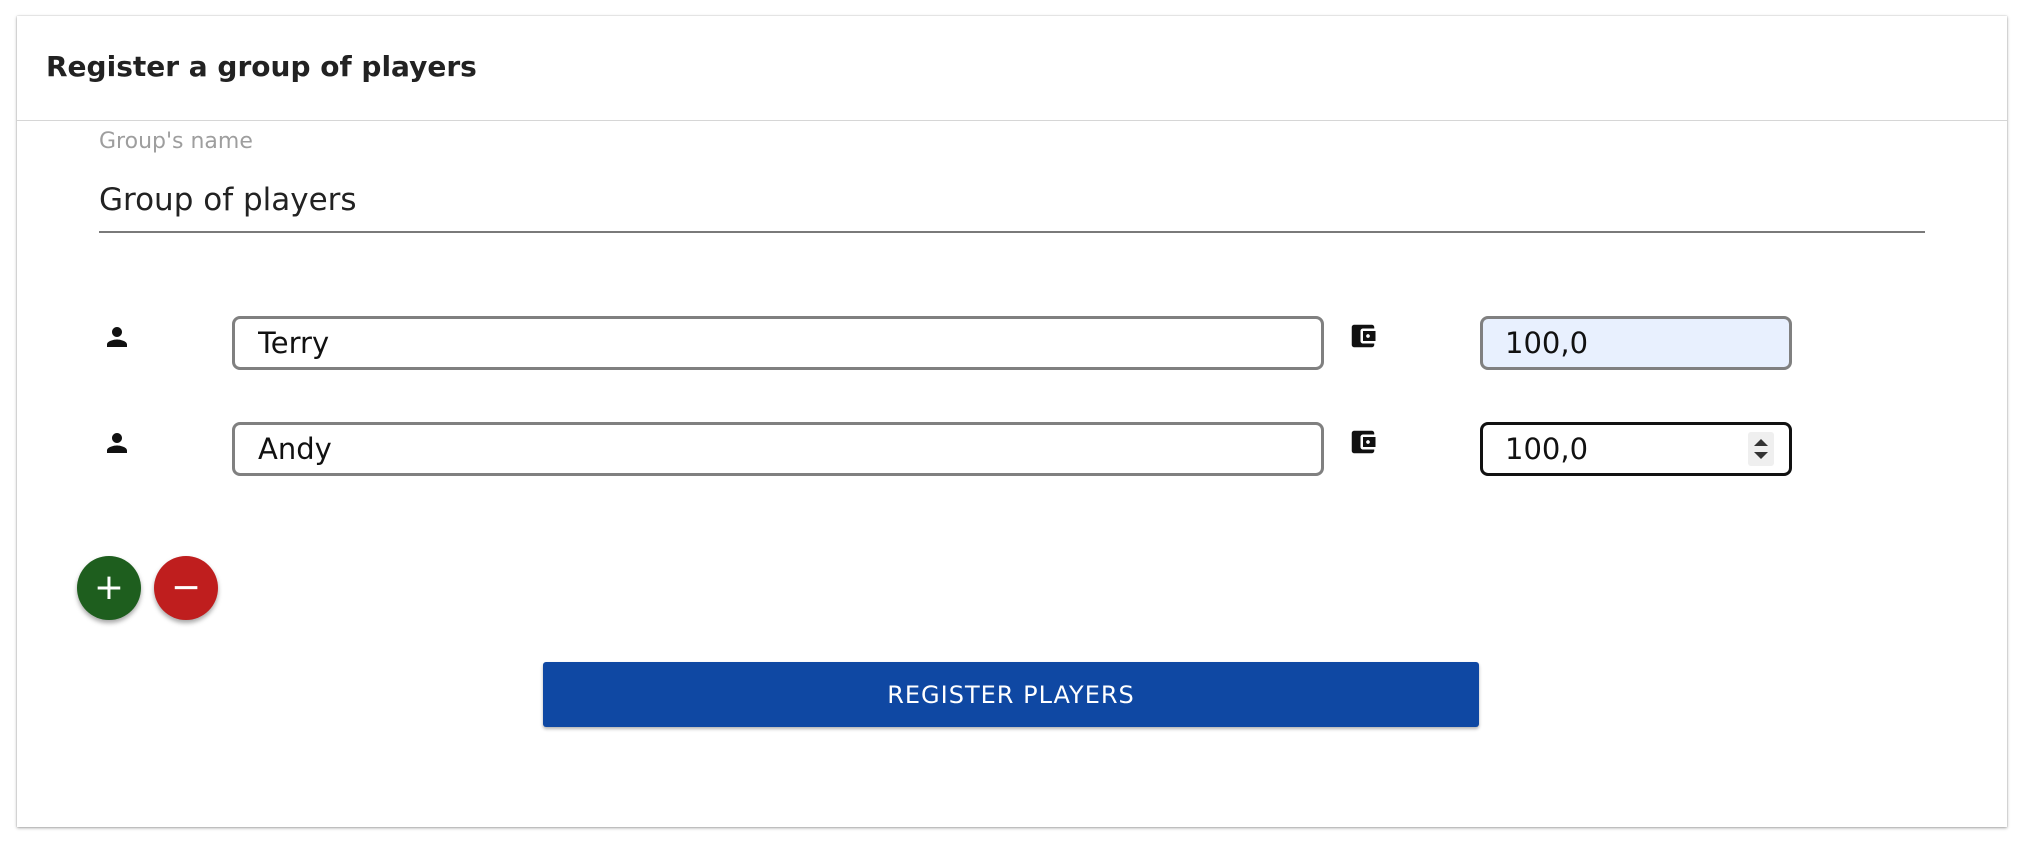 The width and height of the screenshot is (2024, 842). I want to click on plus-icon: +, so click(109, 587).